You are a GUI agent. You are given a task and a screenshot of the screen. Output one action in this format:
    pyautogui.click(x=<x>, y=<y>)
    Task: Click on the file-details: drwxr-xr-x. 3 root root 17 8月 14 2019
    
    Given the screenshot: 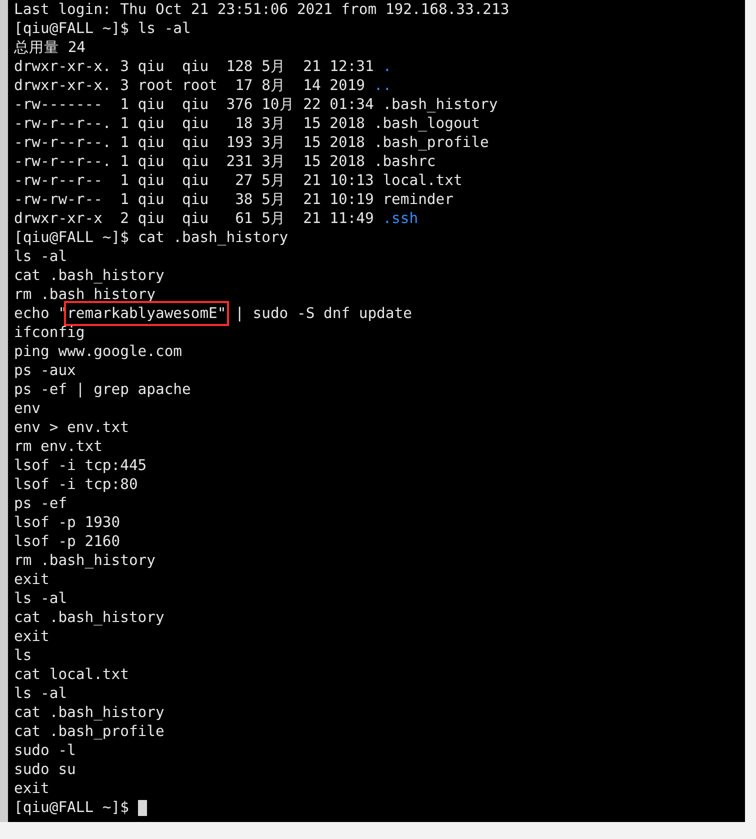 What is the action you would take?
    pyautogui.click(x=190, y=85)
    